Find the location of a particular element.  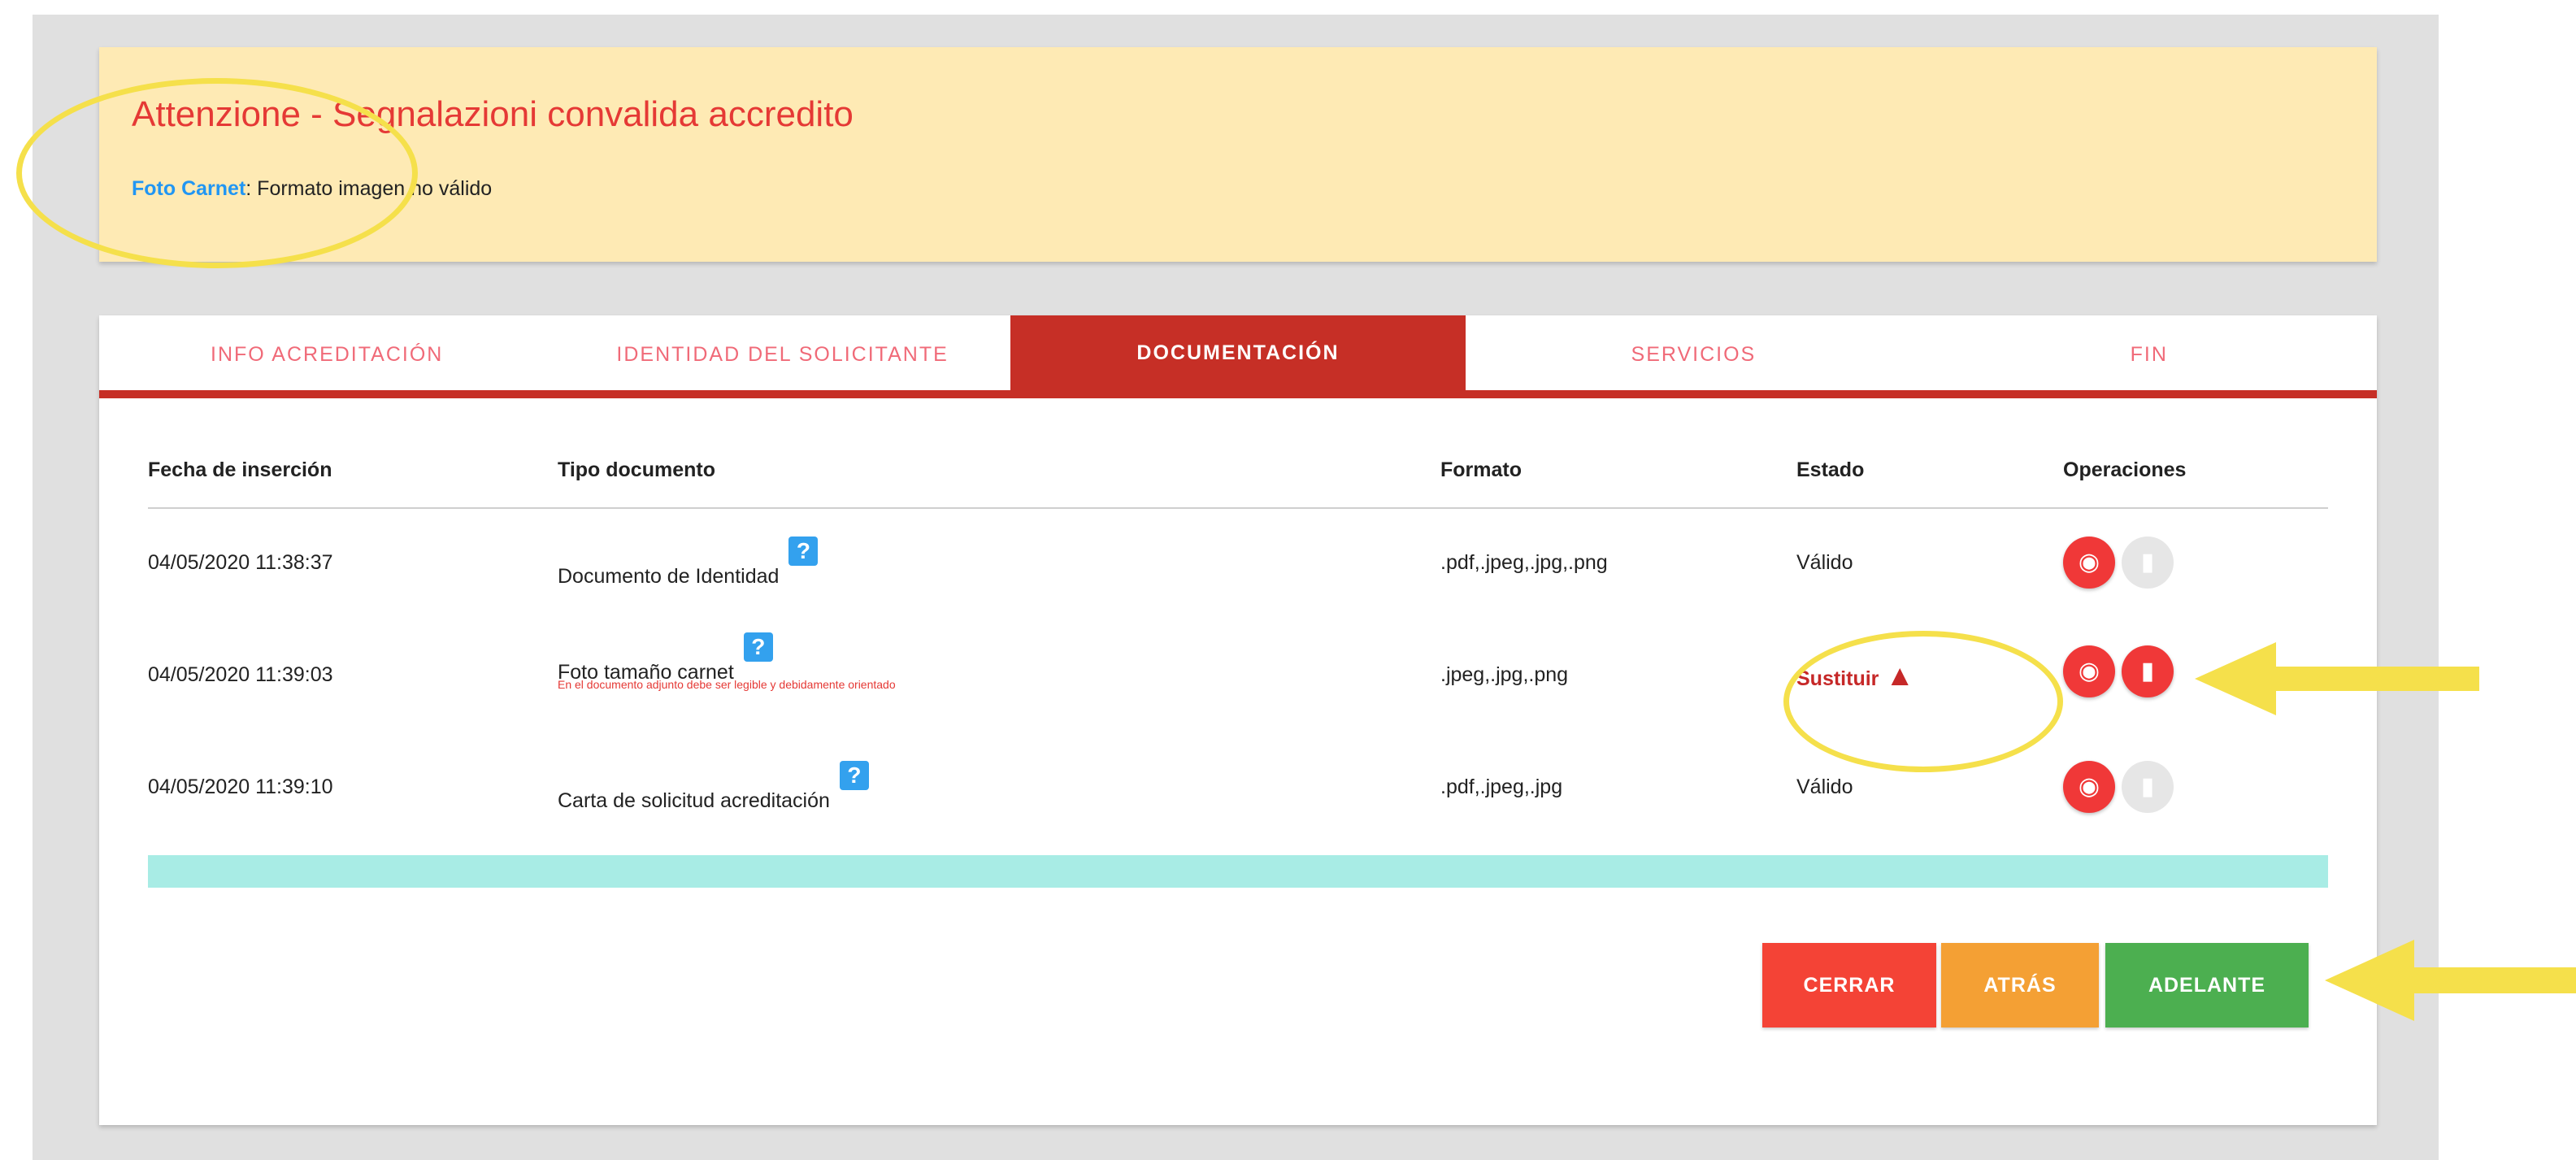

tab-info-acreditacion: INFO ACREDITACIÓN is located at coordinates (326, 354).